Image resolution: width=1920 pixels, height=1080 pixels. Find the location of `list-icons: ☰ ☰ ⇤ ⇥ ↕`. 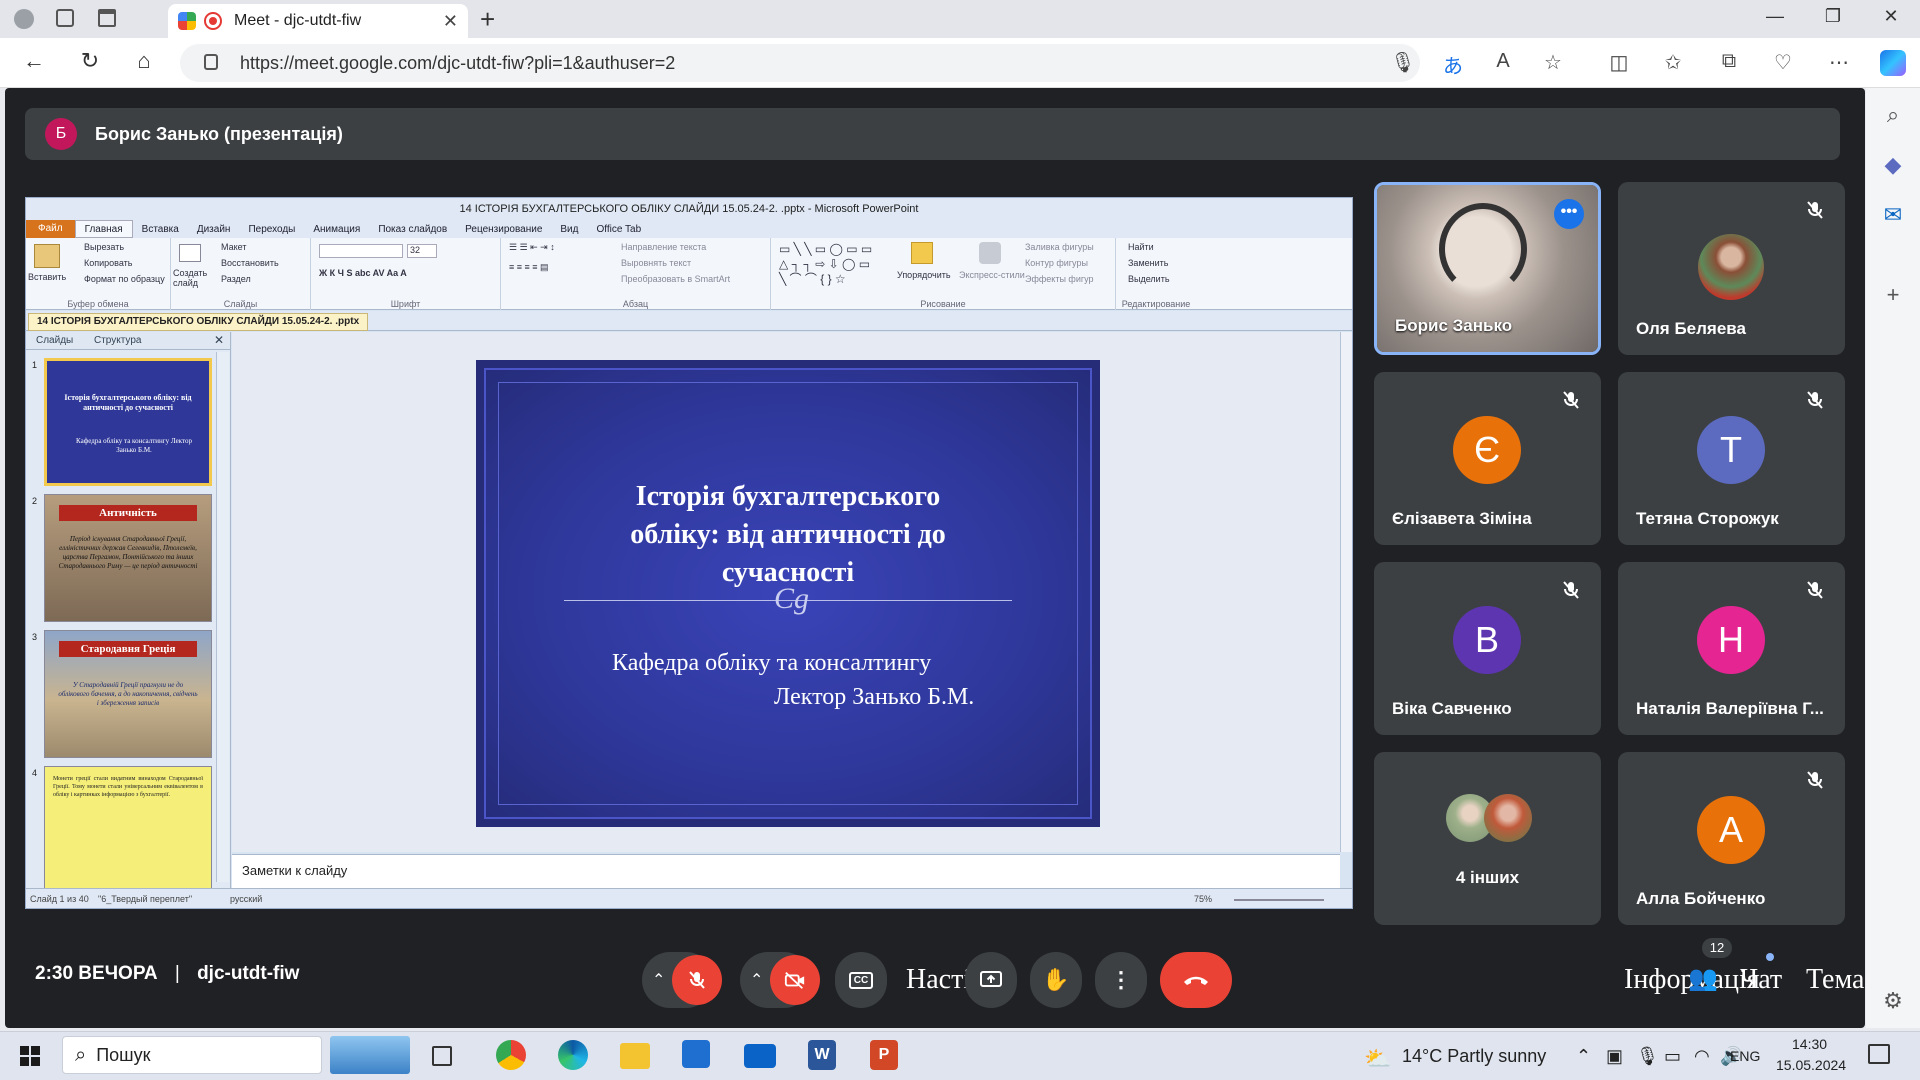

list-icons: ☰ ☰ ⇤ ⇥ ↕ is located at coordinates (532, 247).